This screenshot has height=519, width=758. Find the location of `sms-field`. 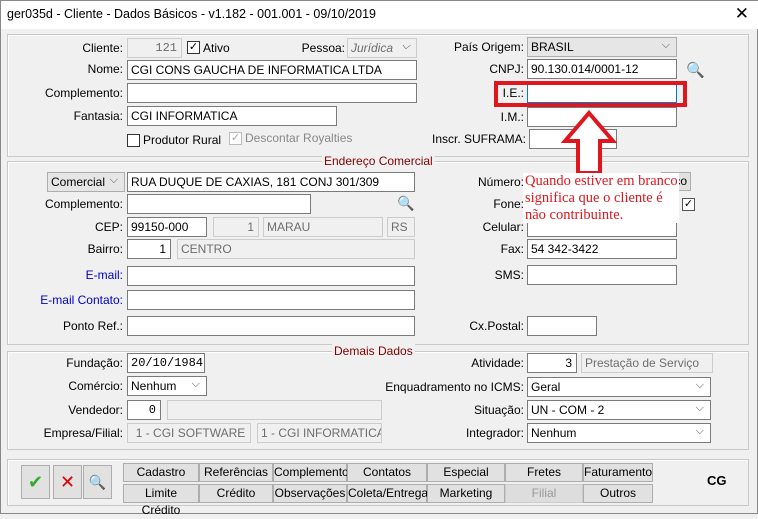

sms-field is located at coordinates (602, 275).